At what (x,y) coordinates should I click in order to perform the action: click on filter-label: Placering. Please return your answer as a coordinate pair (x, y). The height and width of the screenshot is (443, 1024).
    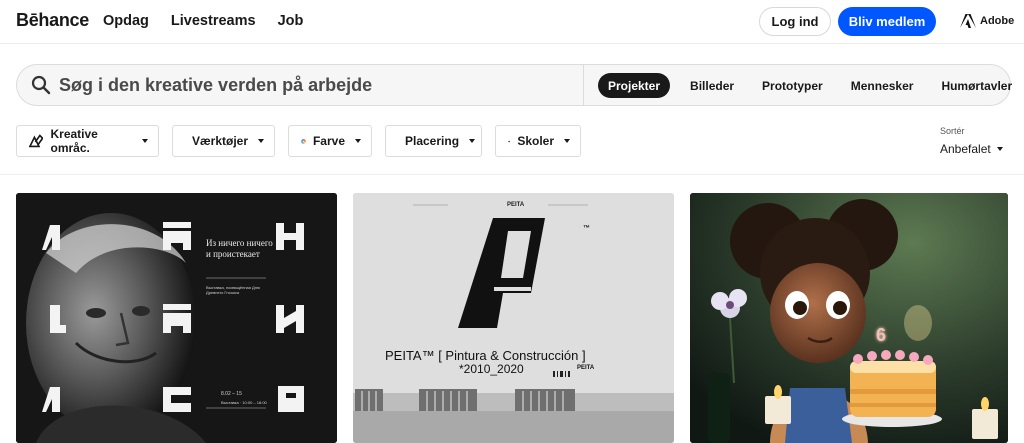
    Looking at the image, I should click on (432, 141).